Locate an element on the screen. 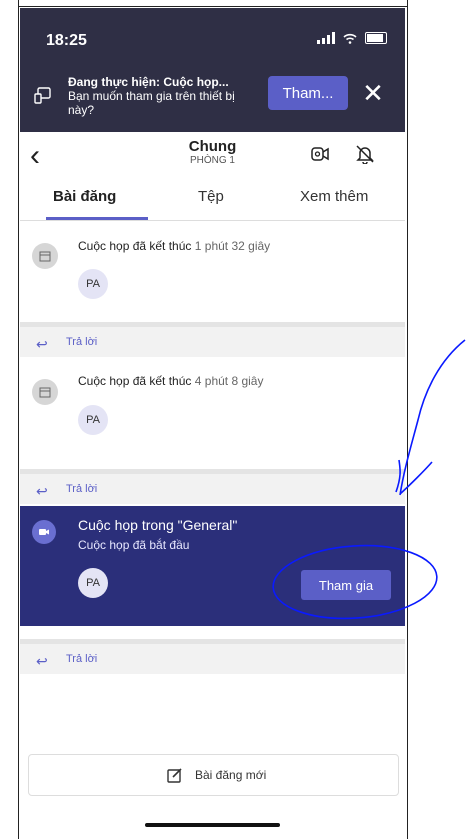 This screenshot has width=473, height=839. tab-more: Xem thêm is located at coordinates (334, 196).